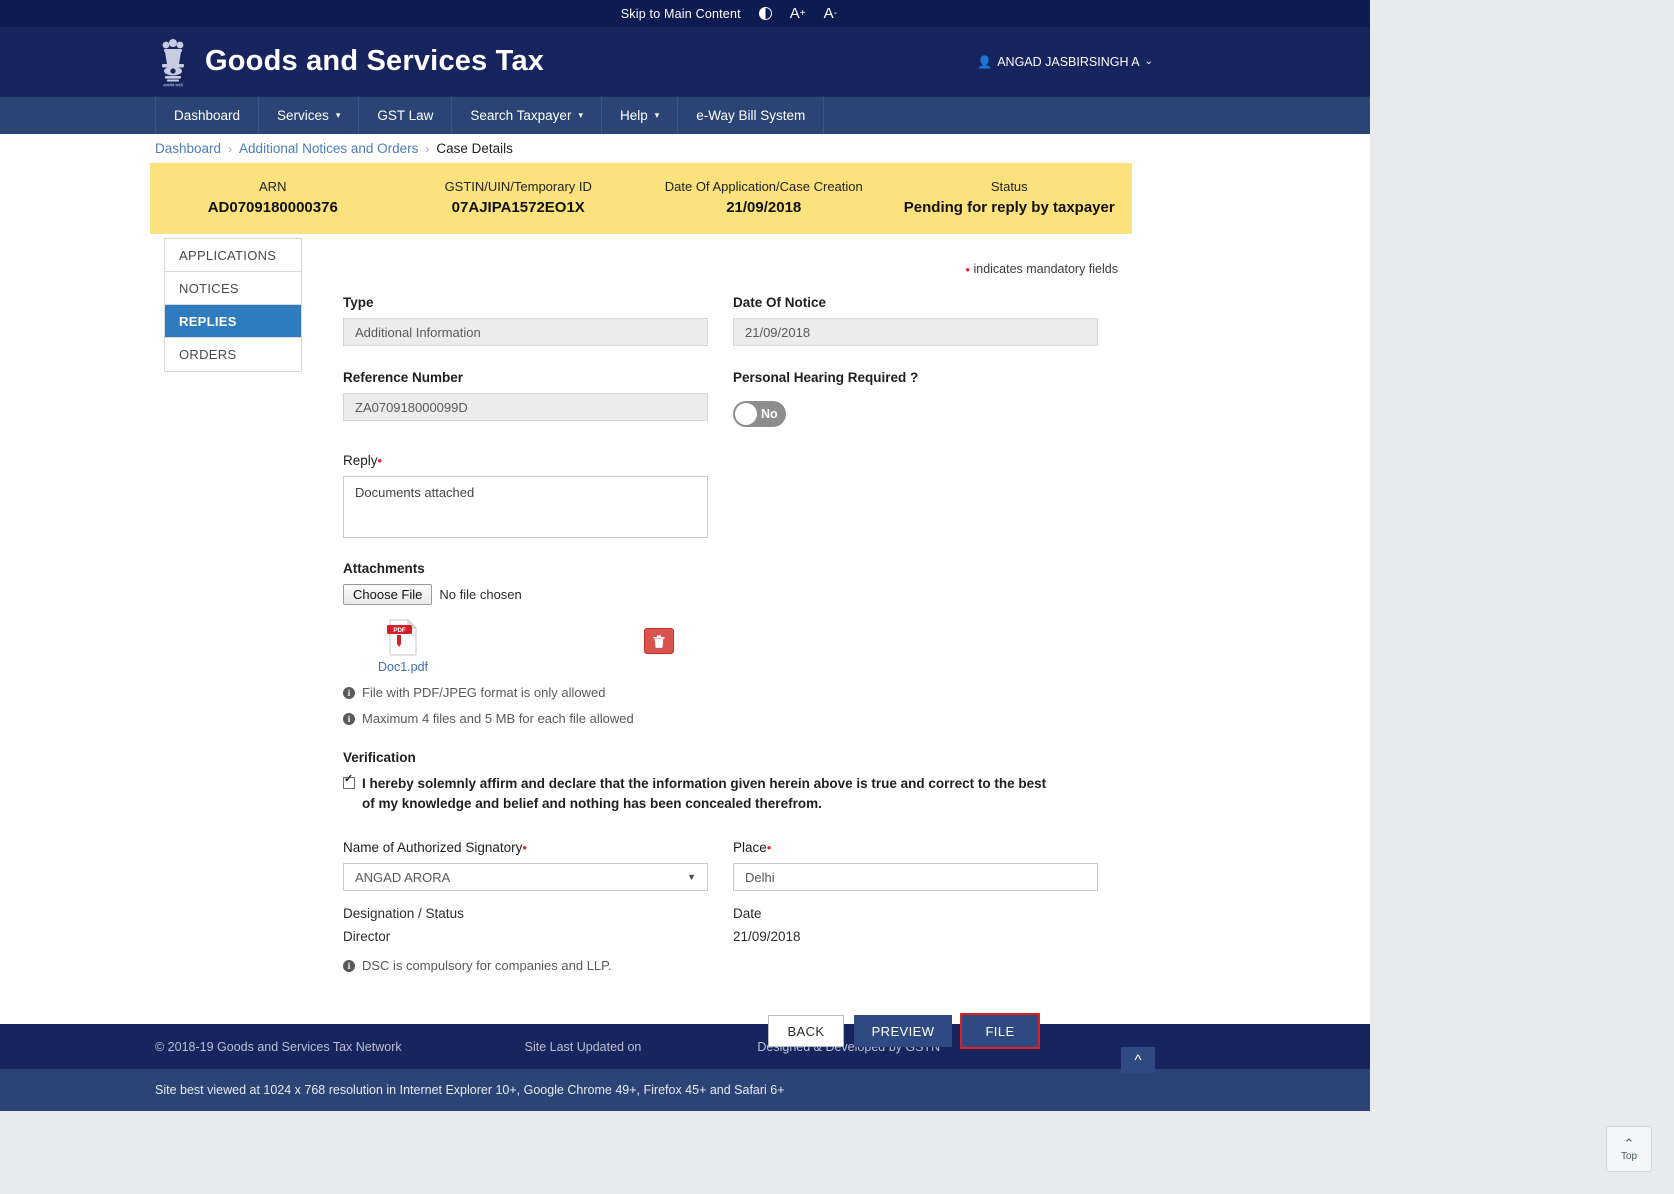  What do you see at coordinates (730, 255) in the screenshot?
I see `mandatory-fields-note: • indicates mandatory fields` at bounding box center [730, 255].